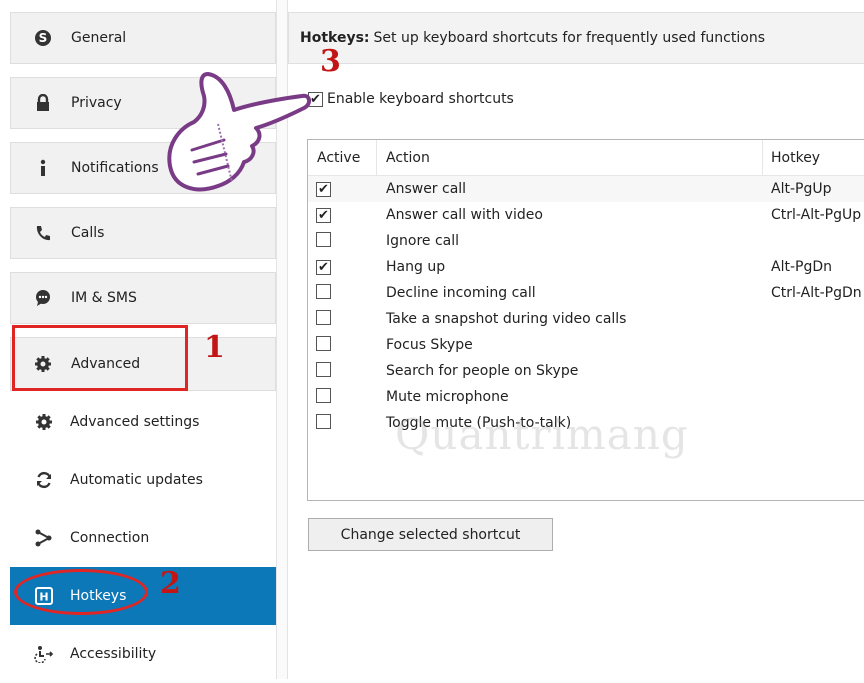 The height and width of the screenshot is (683, 864). What do you see at coordinates (464, 215) in the screenshot?
I see `row-action: Answer call with video` at bounding box center [464, 215].